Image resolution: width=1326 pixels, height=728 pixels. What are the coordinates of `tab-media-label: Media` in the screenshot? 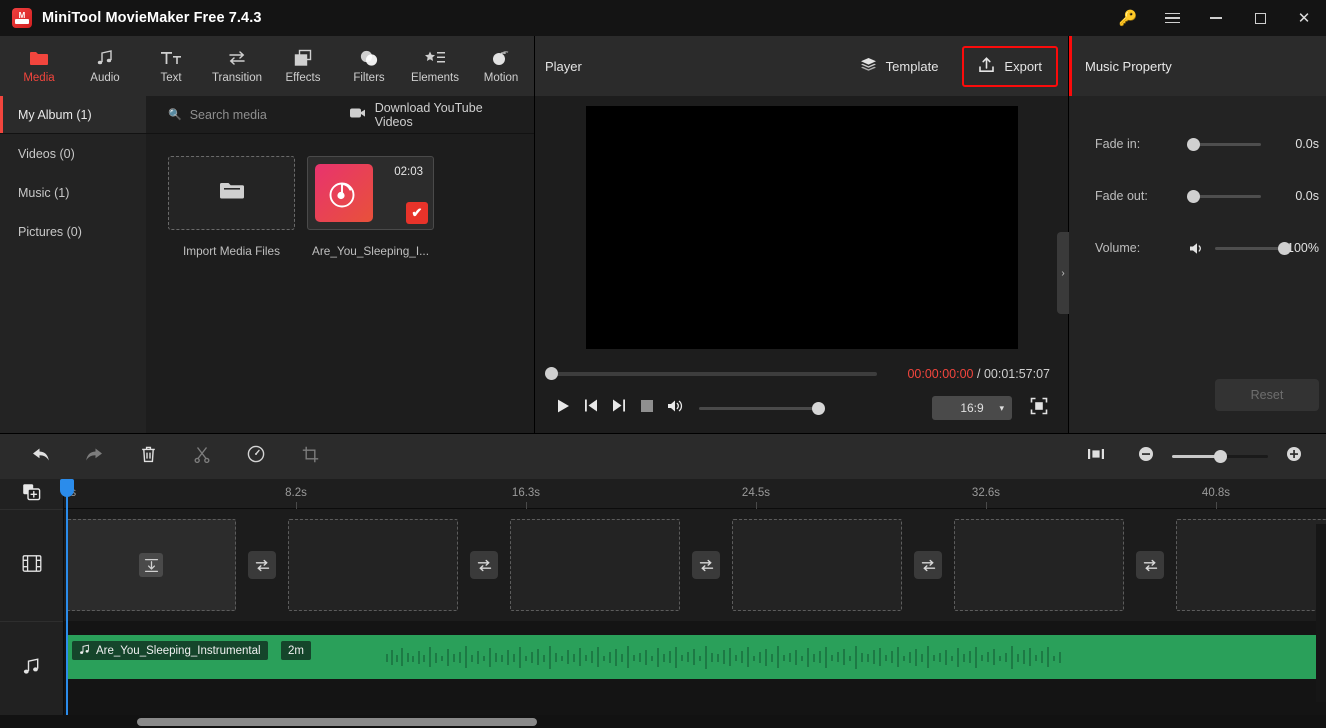 It's located at (39, 78).